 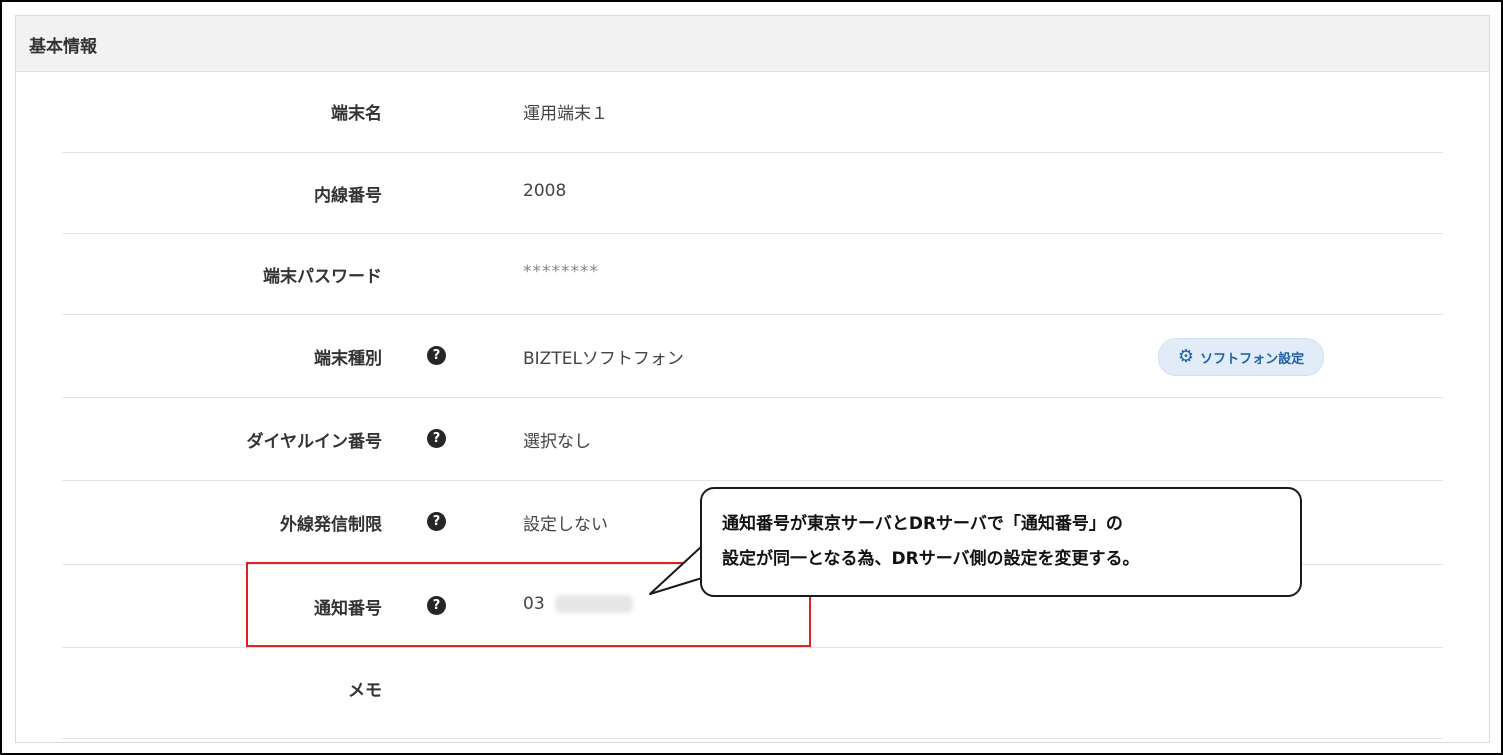 I want to click on callout-tail, so click(x=676, y=570).